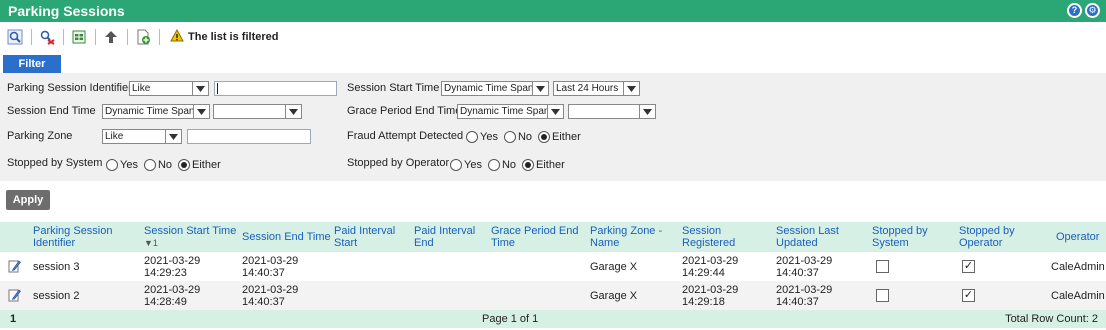 Image resolution: width=1106 pixels, height=330 pixels. I want to click on page-number: 1, so click(13, 319).